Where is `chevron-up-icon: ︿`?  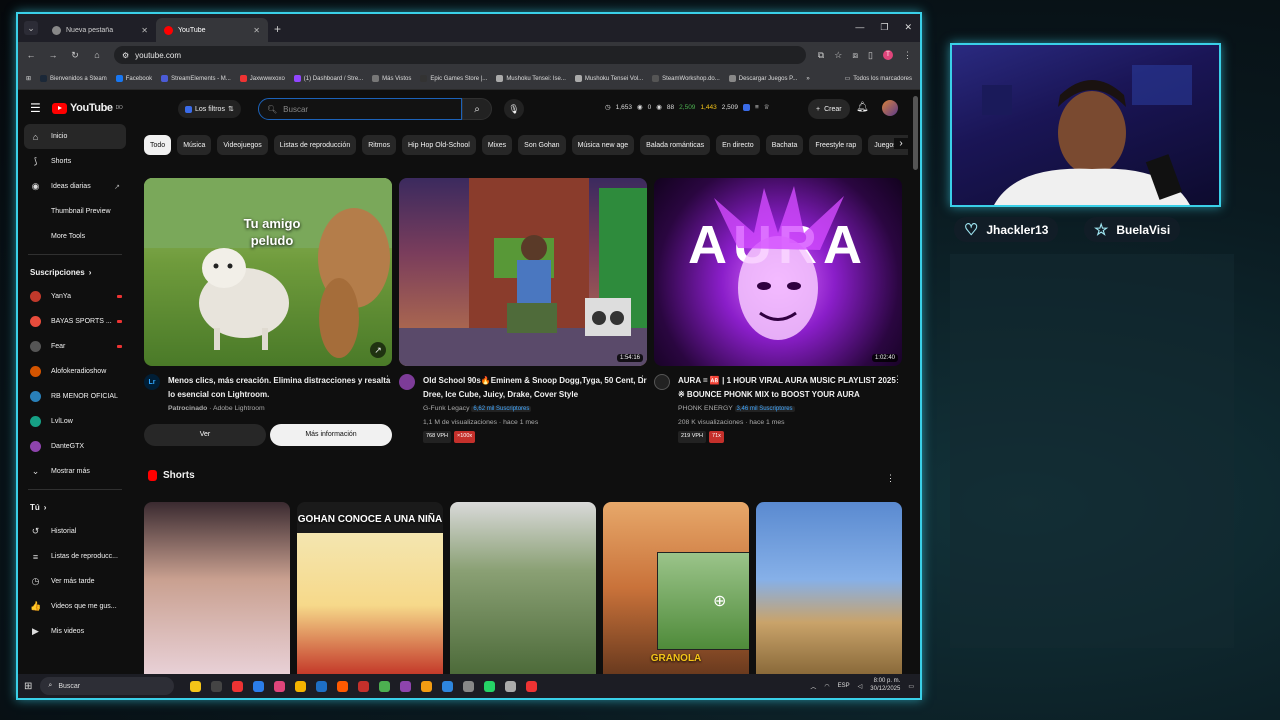
chevron-up-icon: ︿ is located at coordinates (813, 686).